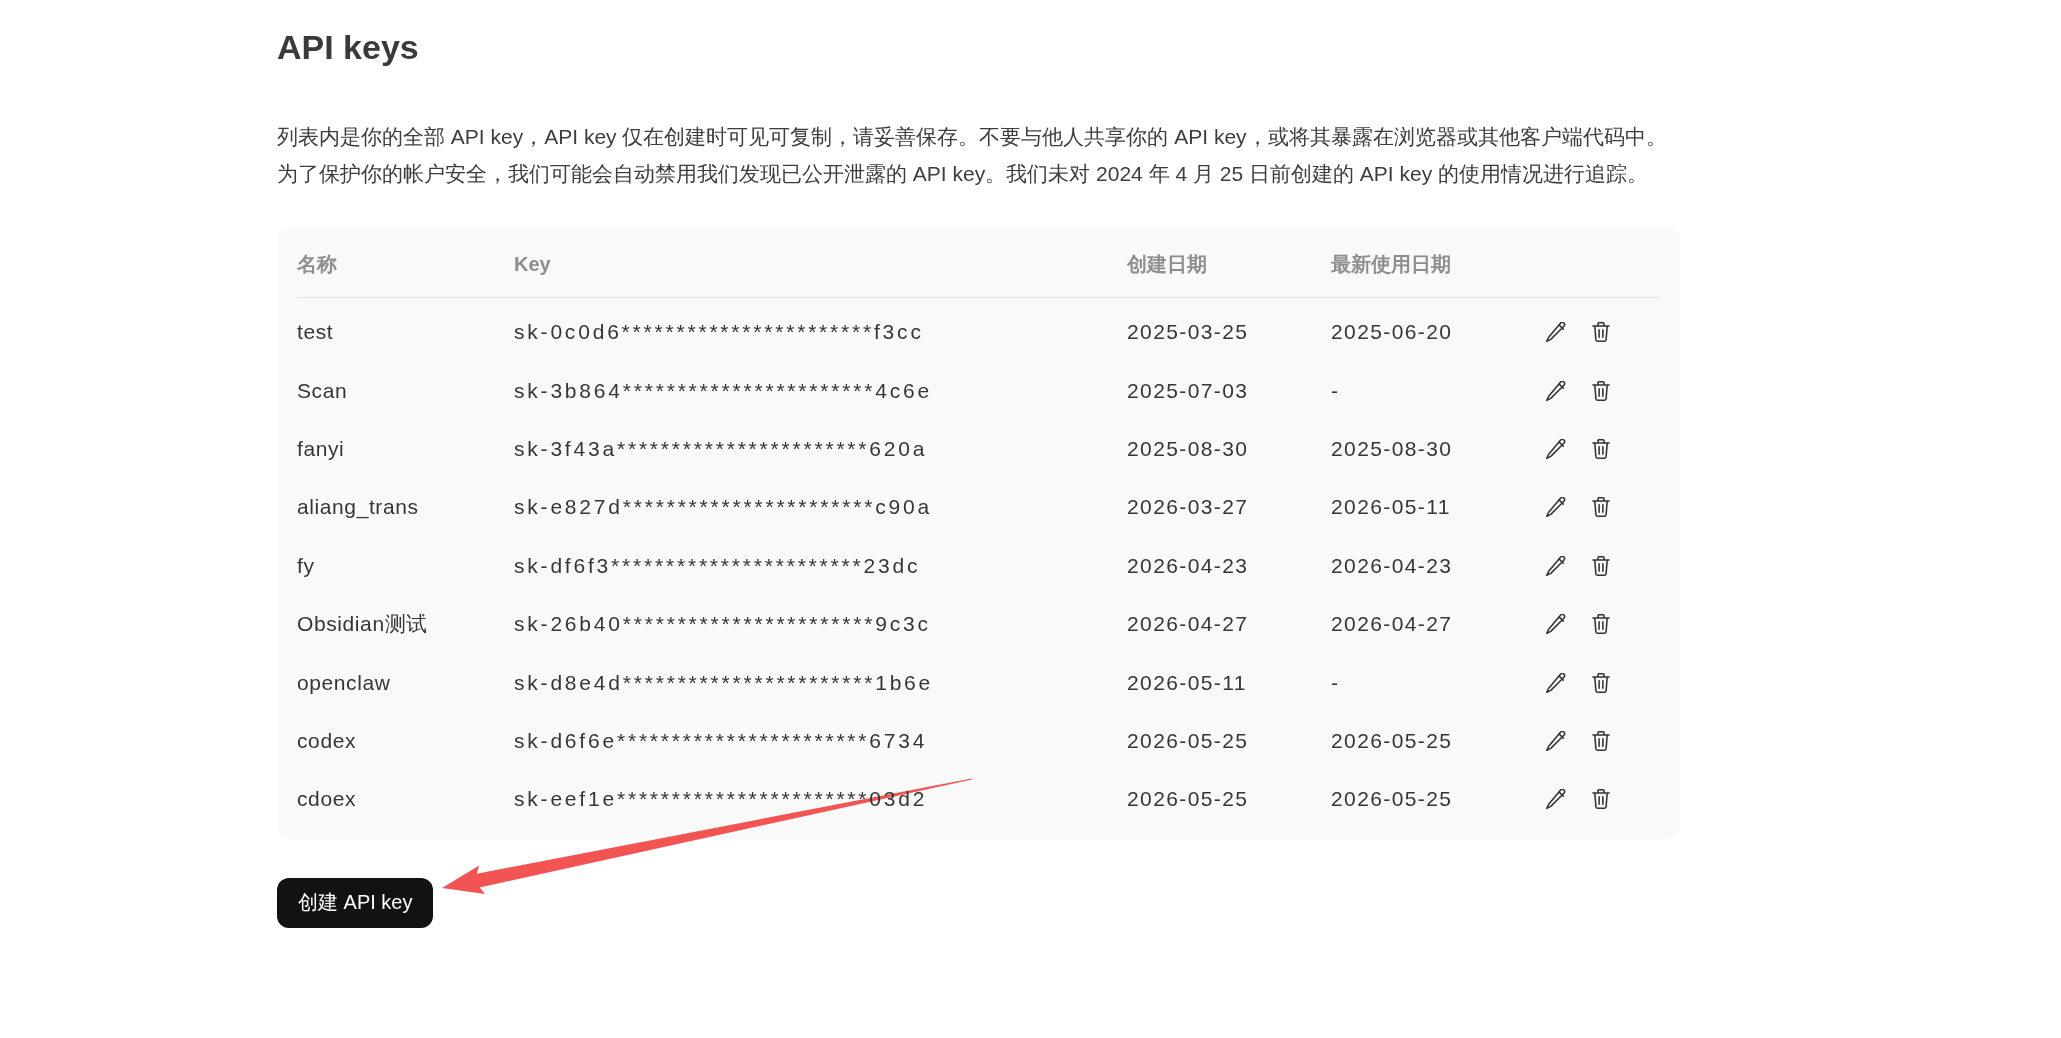 The image size is (2061, 1038). What do you see at coordinates (962, 174) in the screenshot?
I see `description-text: 为了保护你的帐户安全，我们可能会自动禁用我们发现已公开泄露的 API key。我们未对 2024 年 4 月 25 日前创建的 API key 的使用情况进行追踪。` at bounding box center [962, 174].